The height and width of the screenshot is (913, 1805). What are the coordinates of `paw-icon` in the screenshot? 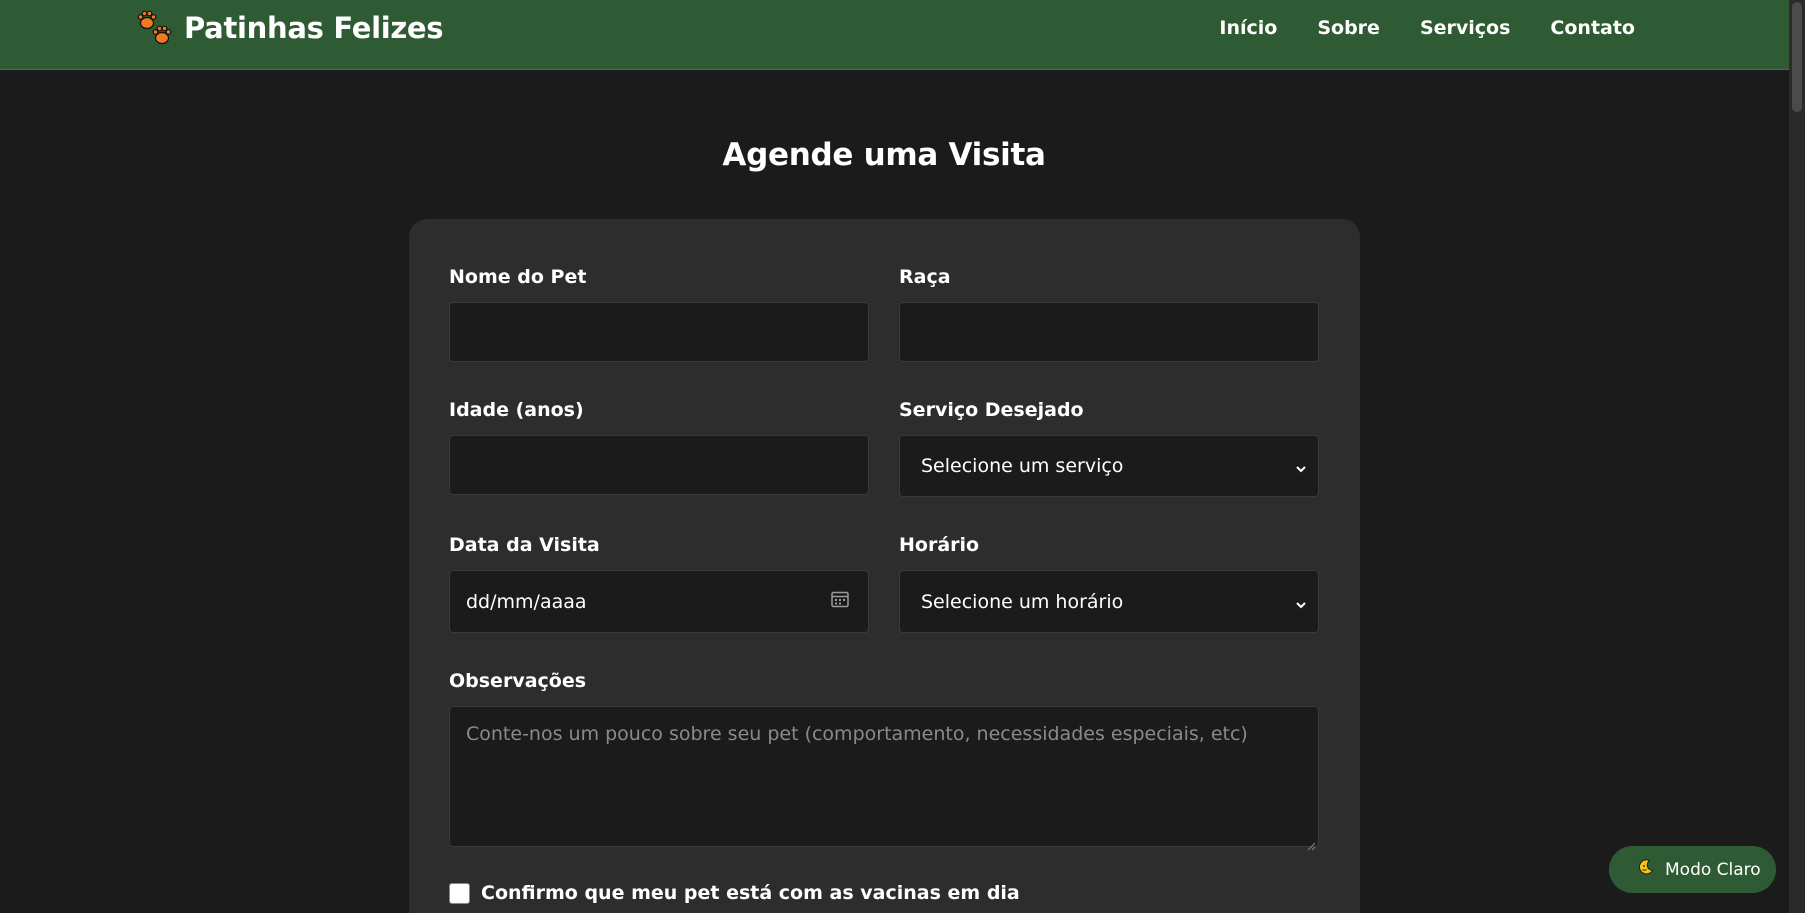 It's located at (155, 28).